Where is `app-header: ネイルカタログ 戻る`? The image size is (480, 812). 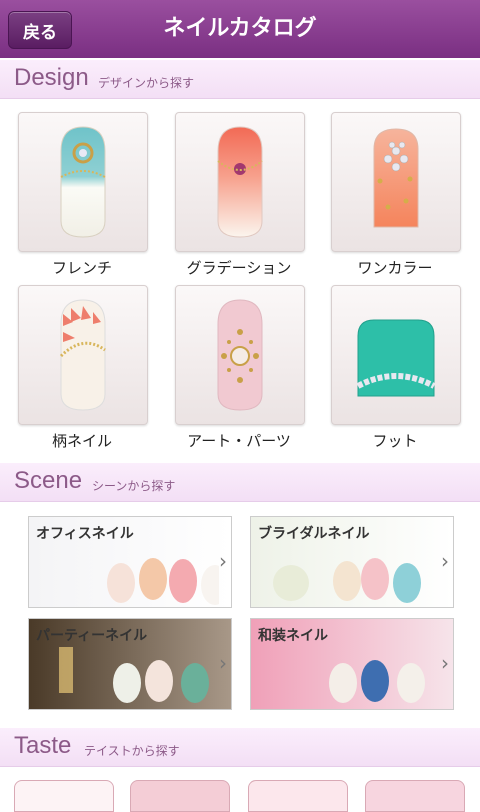 app-header: ネイルカタログ 戻る is located at coordinates (240, 29).